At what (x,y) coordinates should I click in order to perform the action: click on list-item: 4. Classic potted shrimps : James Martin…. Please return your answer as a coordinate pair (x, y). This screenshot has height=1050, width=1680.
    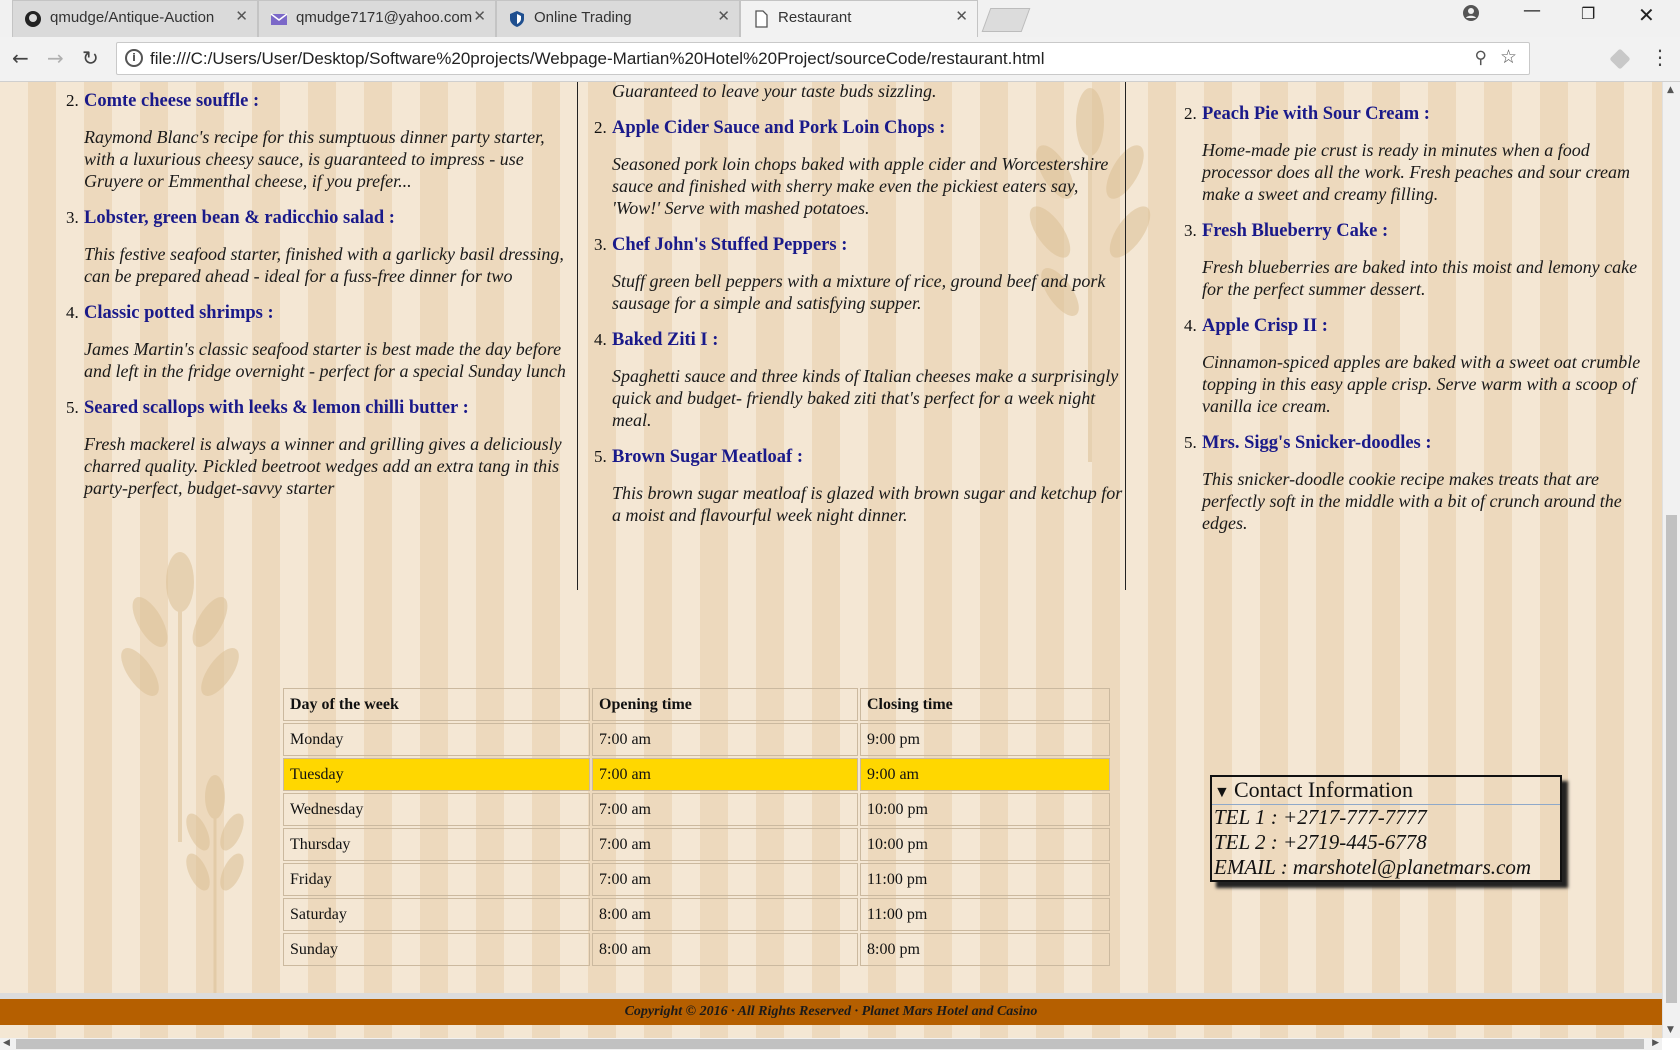
    Looking at the image, I should click on (321, 342).